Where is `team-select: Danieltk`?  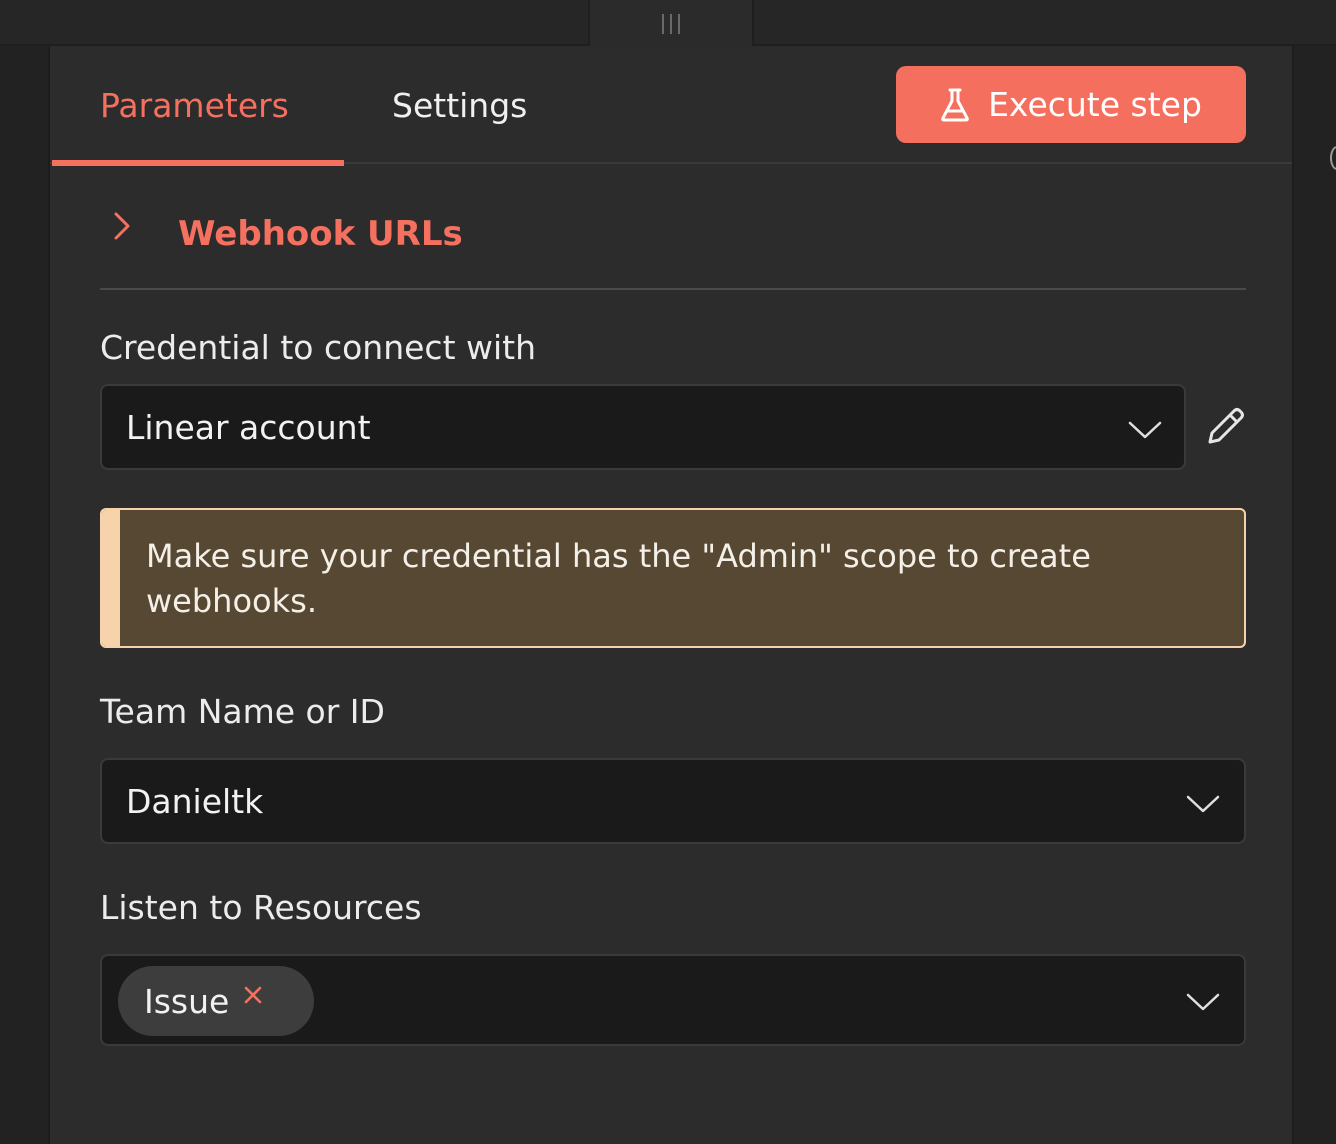 team-select: Danieltk is located at coordinates (673, 801).